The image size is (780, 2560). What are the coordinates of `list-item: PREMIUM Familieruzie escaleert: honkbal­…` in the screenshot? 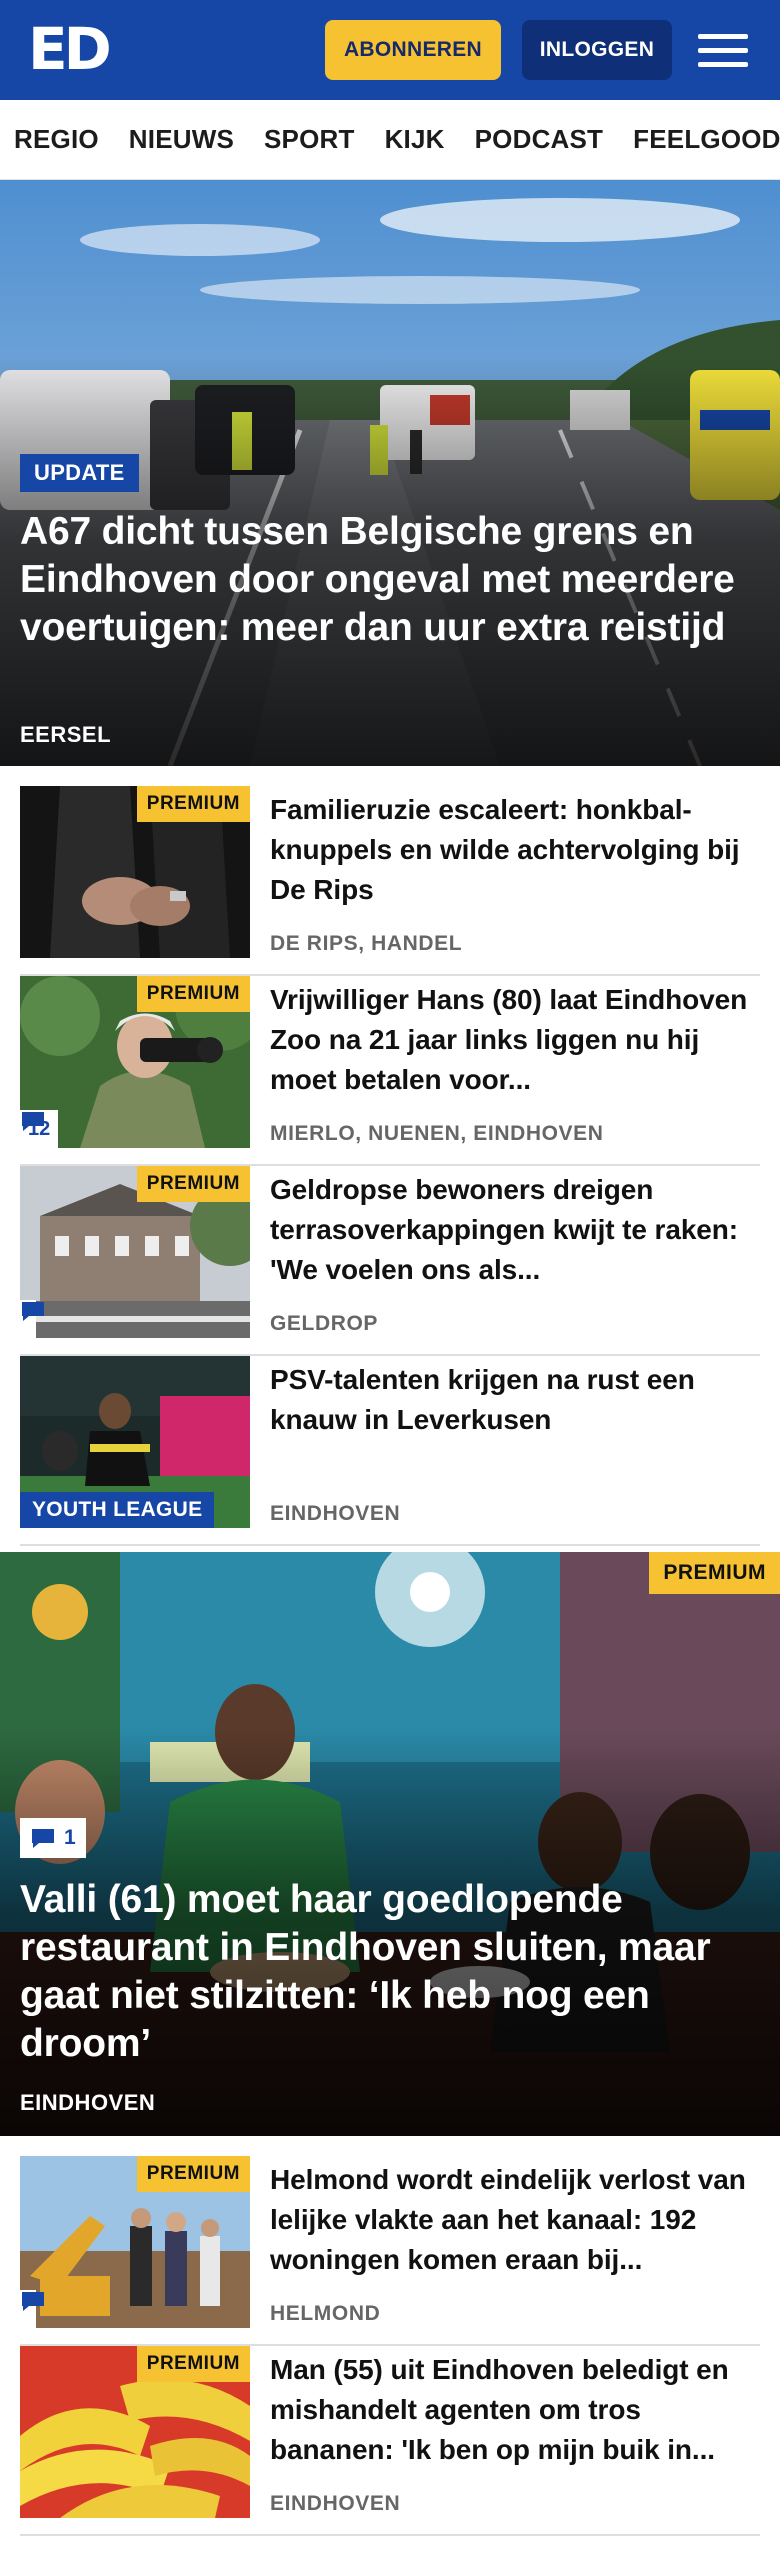 It's located at (390, 881).